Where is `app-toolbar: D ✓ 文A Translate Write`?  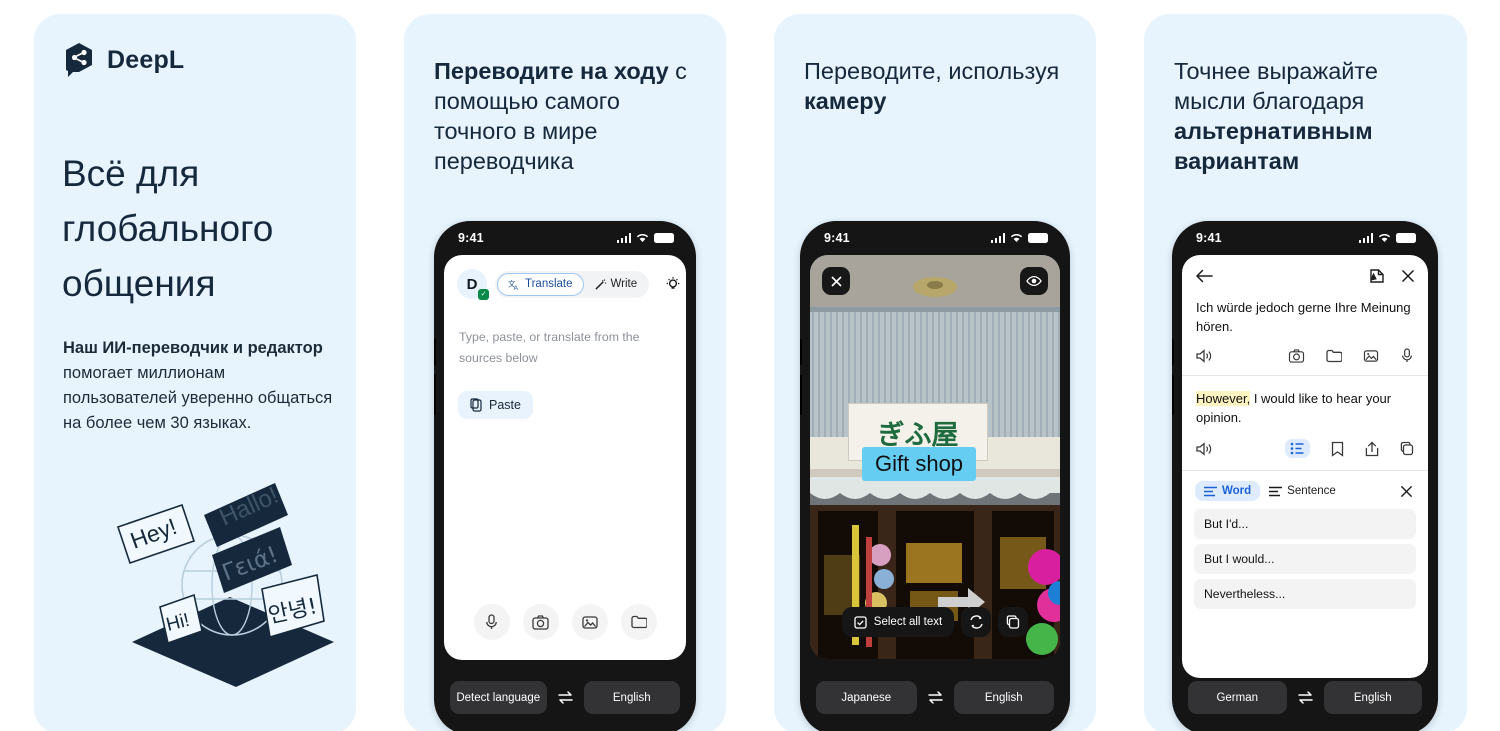 app-toolbar: D ✓ 文A Translate Write is located at coordinates (565, 277).